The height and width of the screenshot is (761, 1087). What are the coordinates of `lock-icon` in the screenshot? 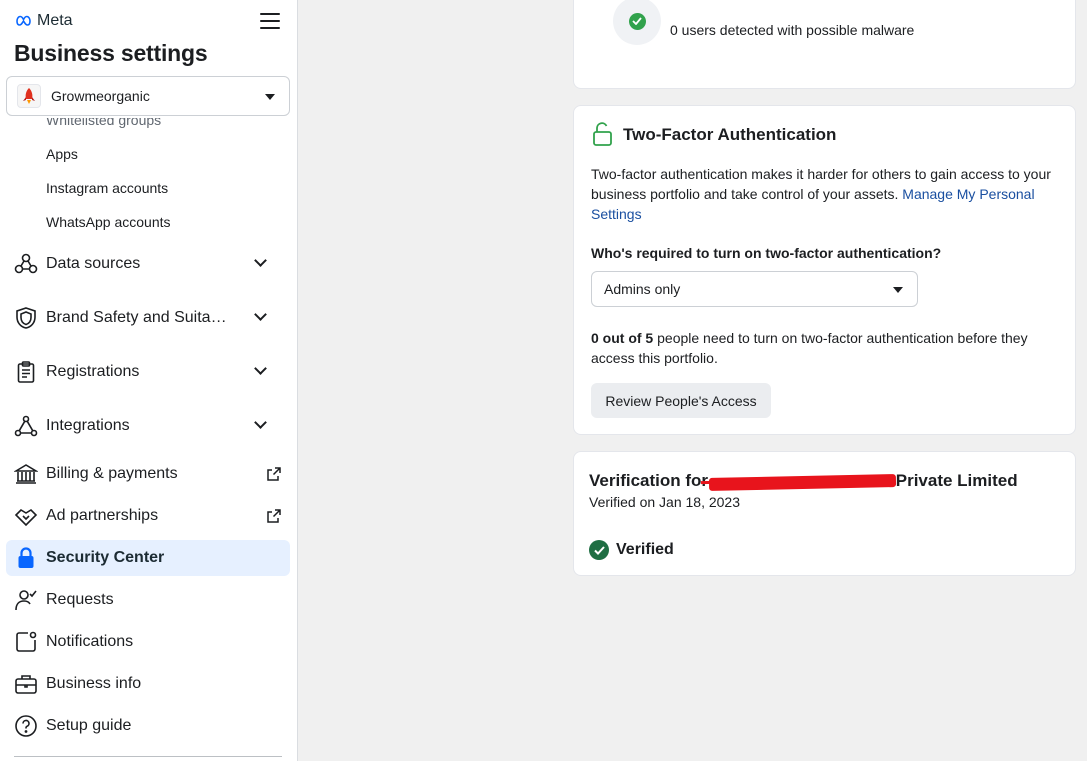 It's located at (26, 558).